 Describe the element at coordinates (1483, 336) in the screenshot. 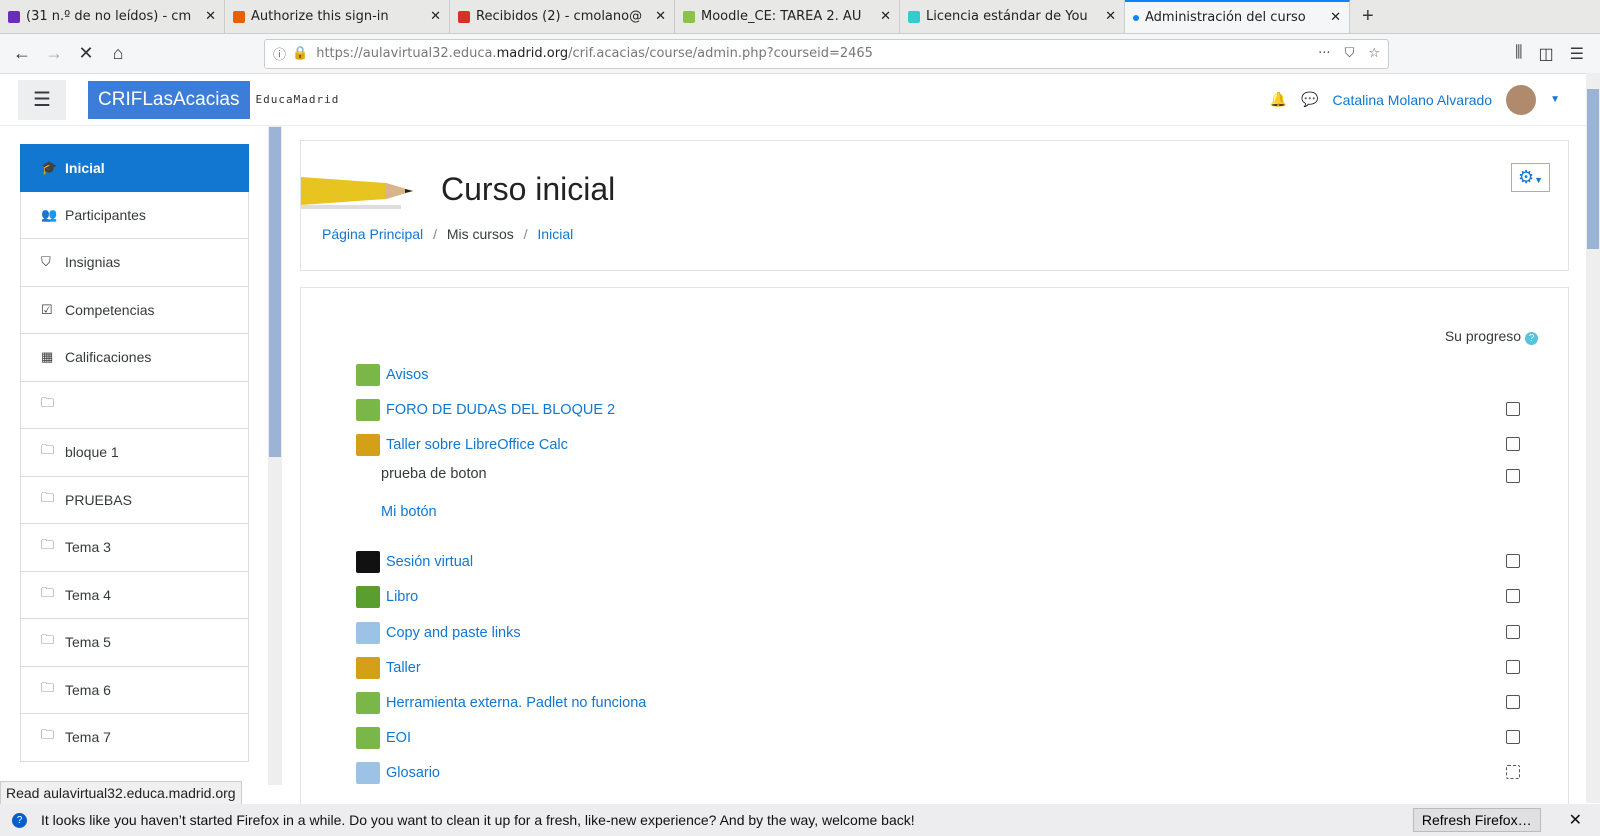

I see `progress-text: Su progreso` at that location.